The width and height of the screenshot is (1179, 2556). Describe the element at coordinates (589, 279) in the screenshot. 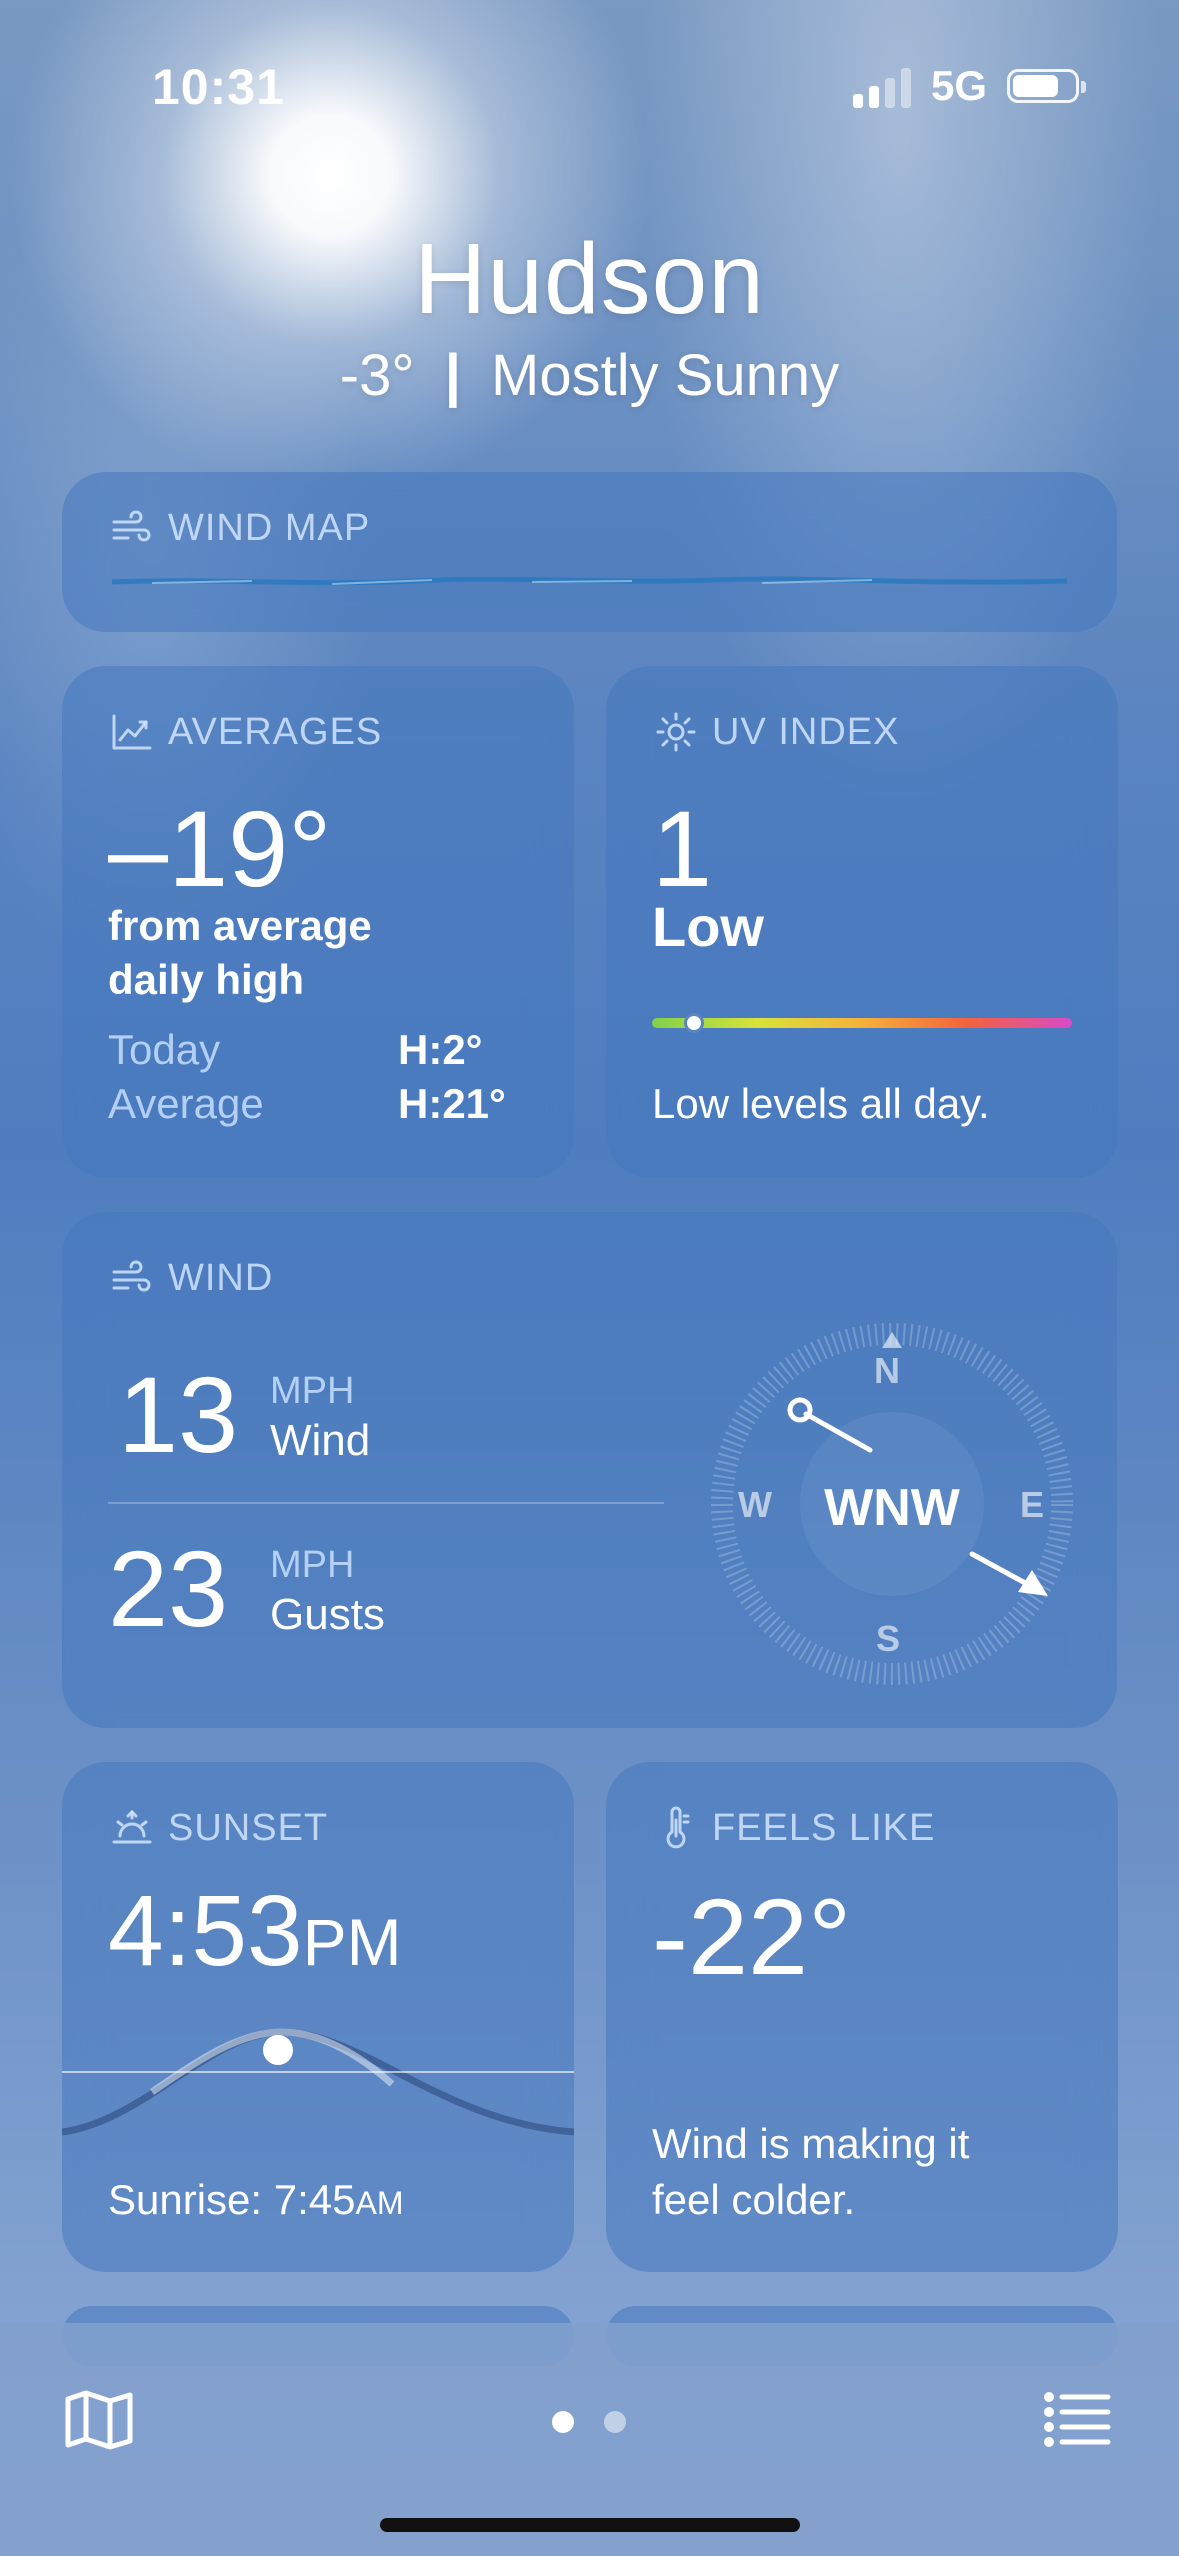

I see `city-name: Hudson` at that location.